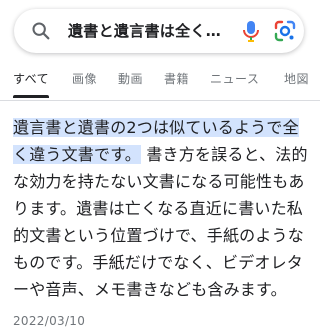 The image size is (320, 332). Describe the element at coordinates (285, 33) in the screenshot. I see `google-lens-icon` at that location.